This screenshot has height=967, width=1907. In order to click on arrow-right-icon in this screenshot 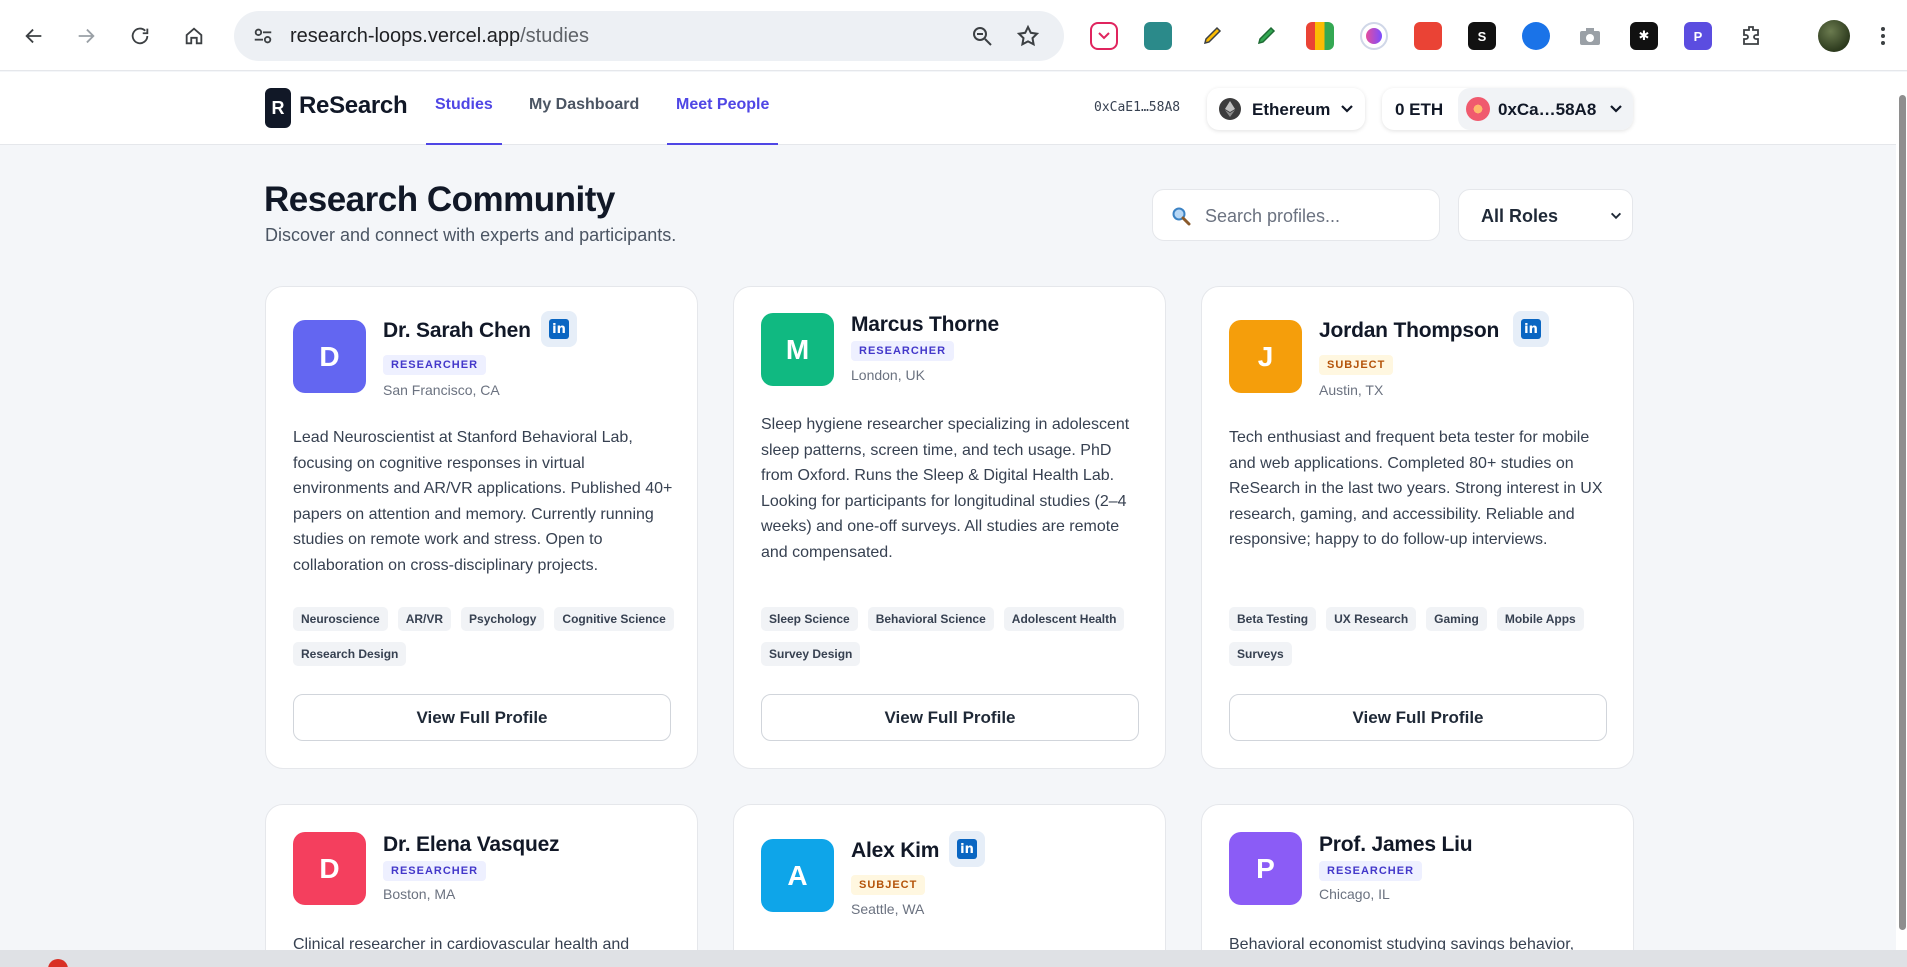, I will do `click(86, 36)`.